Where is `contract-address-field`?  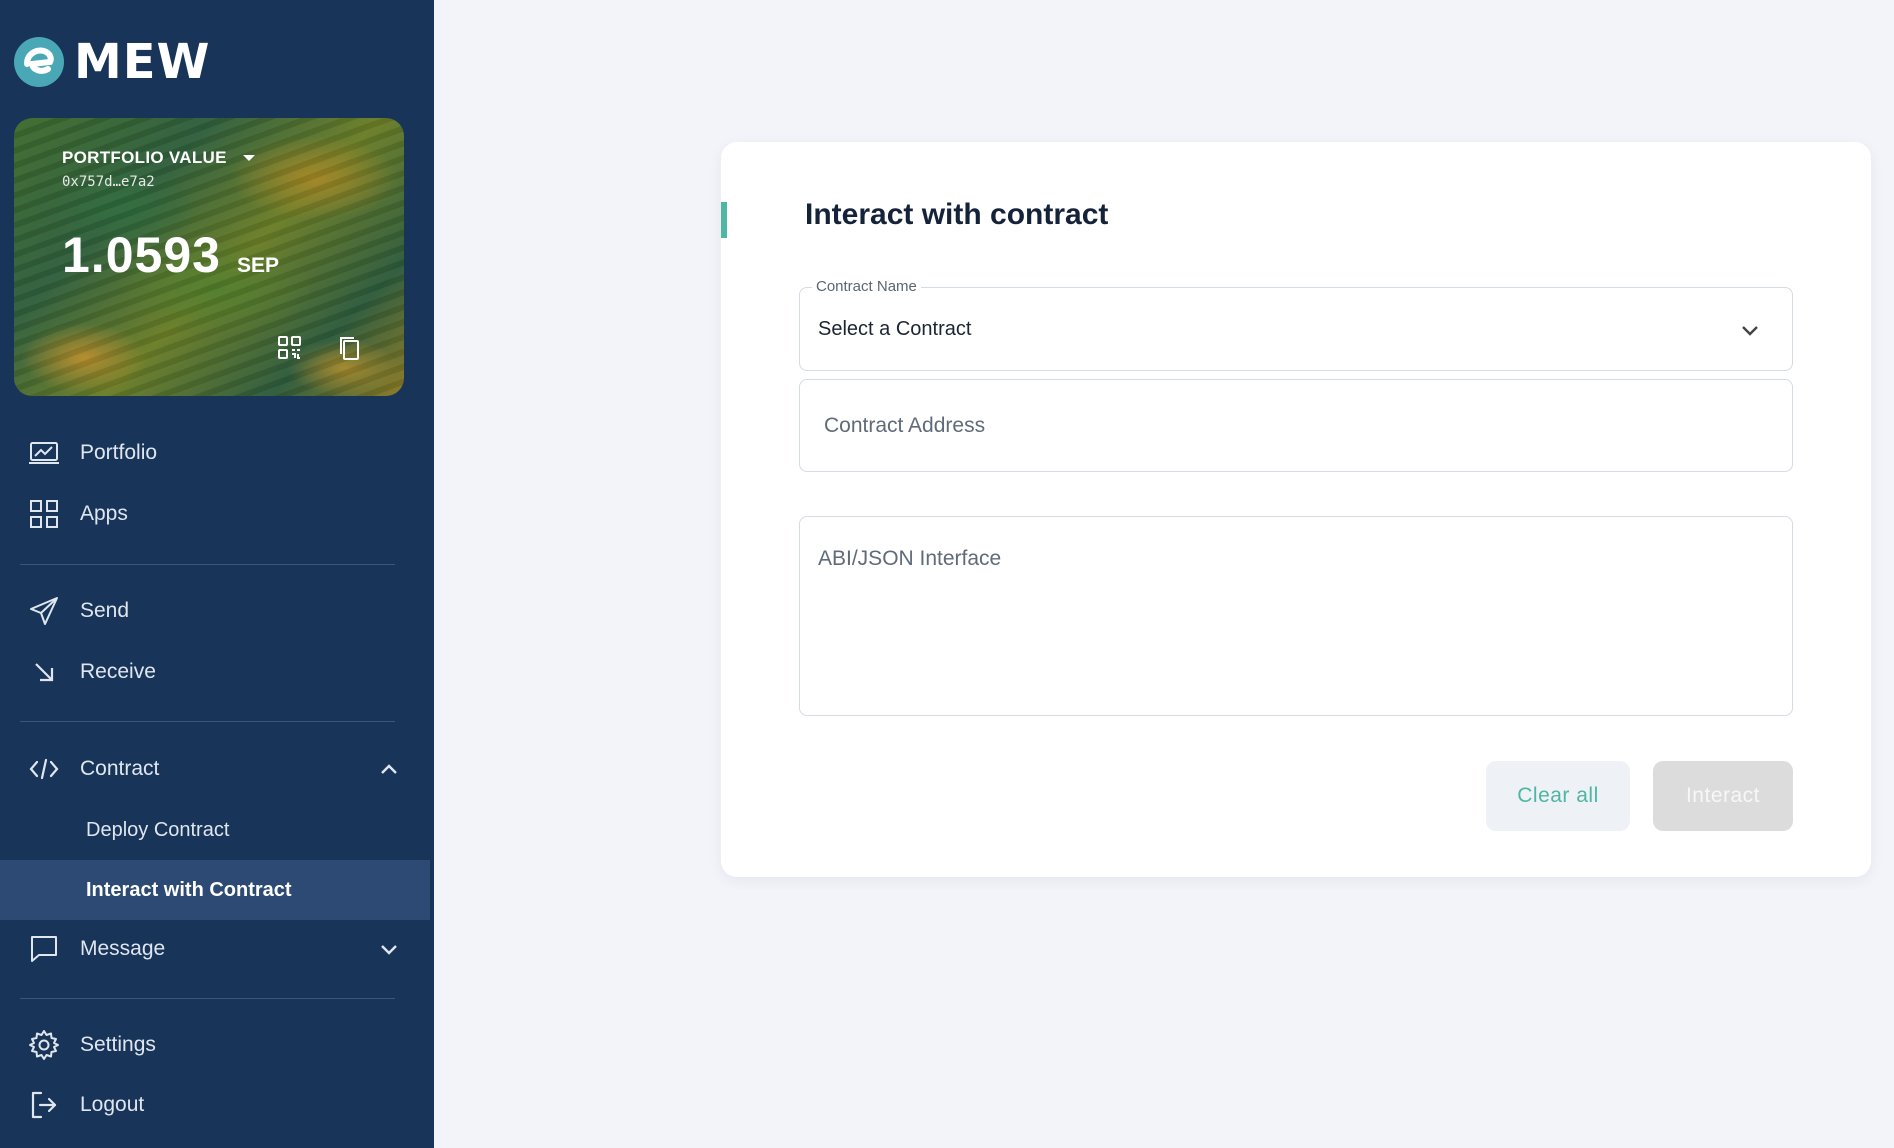 contract-address-field is located at coordinates (1296, 425).